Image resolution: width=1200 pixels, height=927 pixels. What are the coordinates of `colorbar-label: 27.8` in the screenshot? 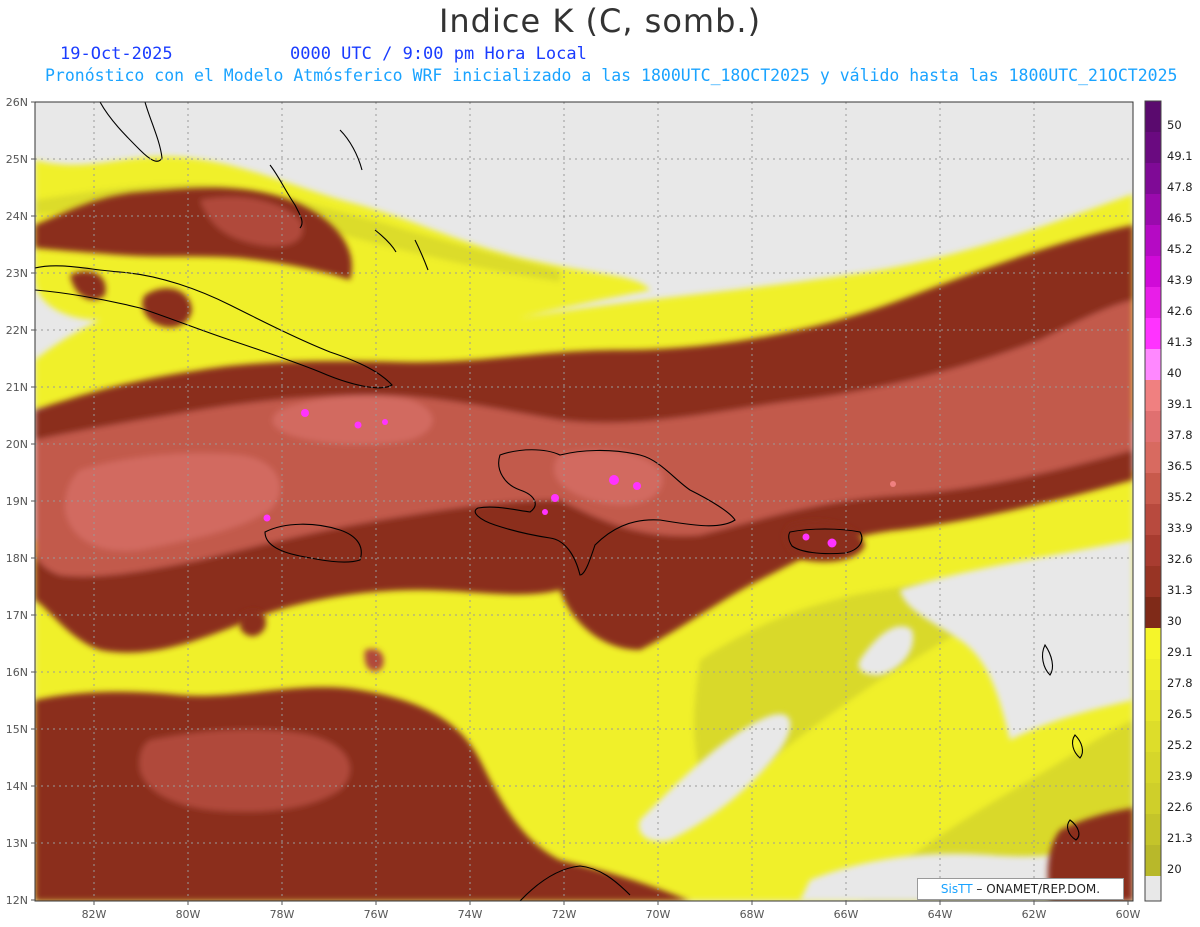 It's located at (1180, 683).